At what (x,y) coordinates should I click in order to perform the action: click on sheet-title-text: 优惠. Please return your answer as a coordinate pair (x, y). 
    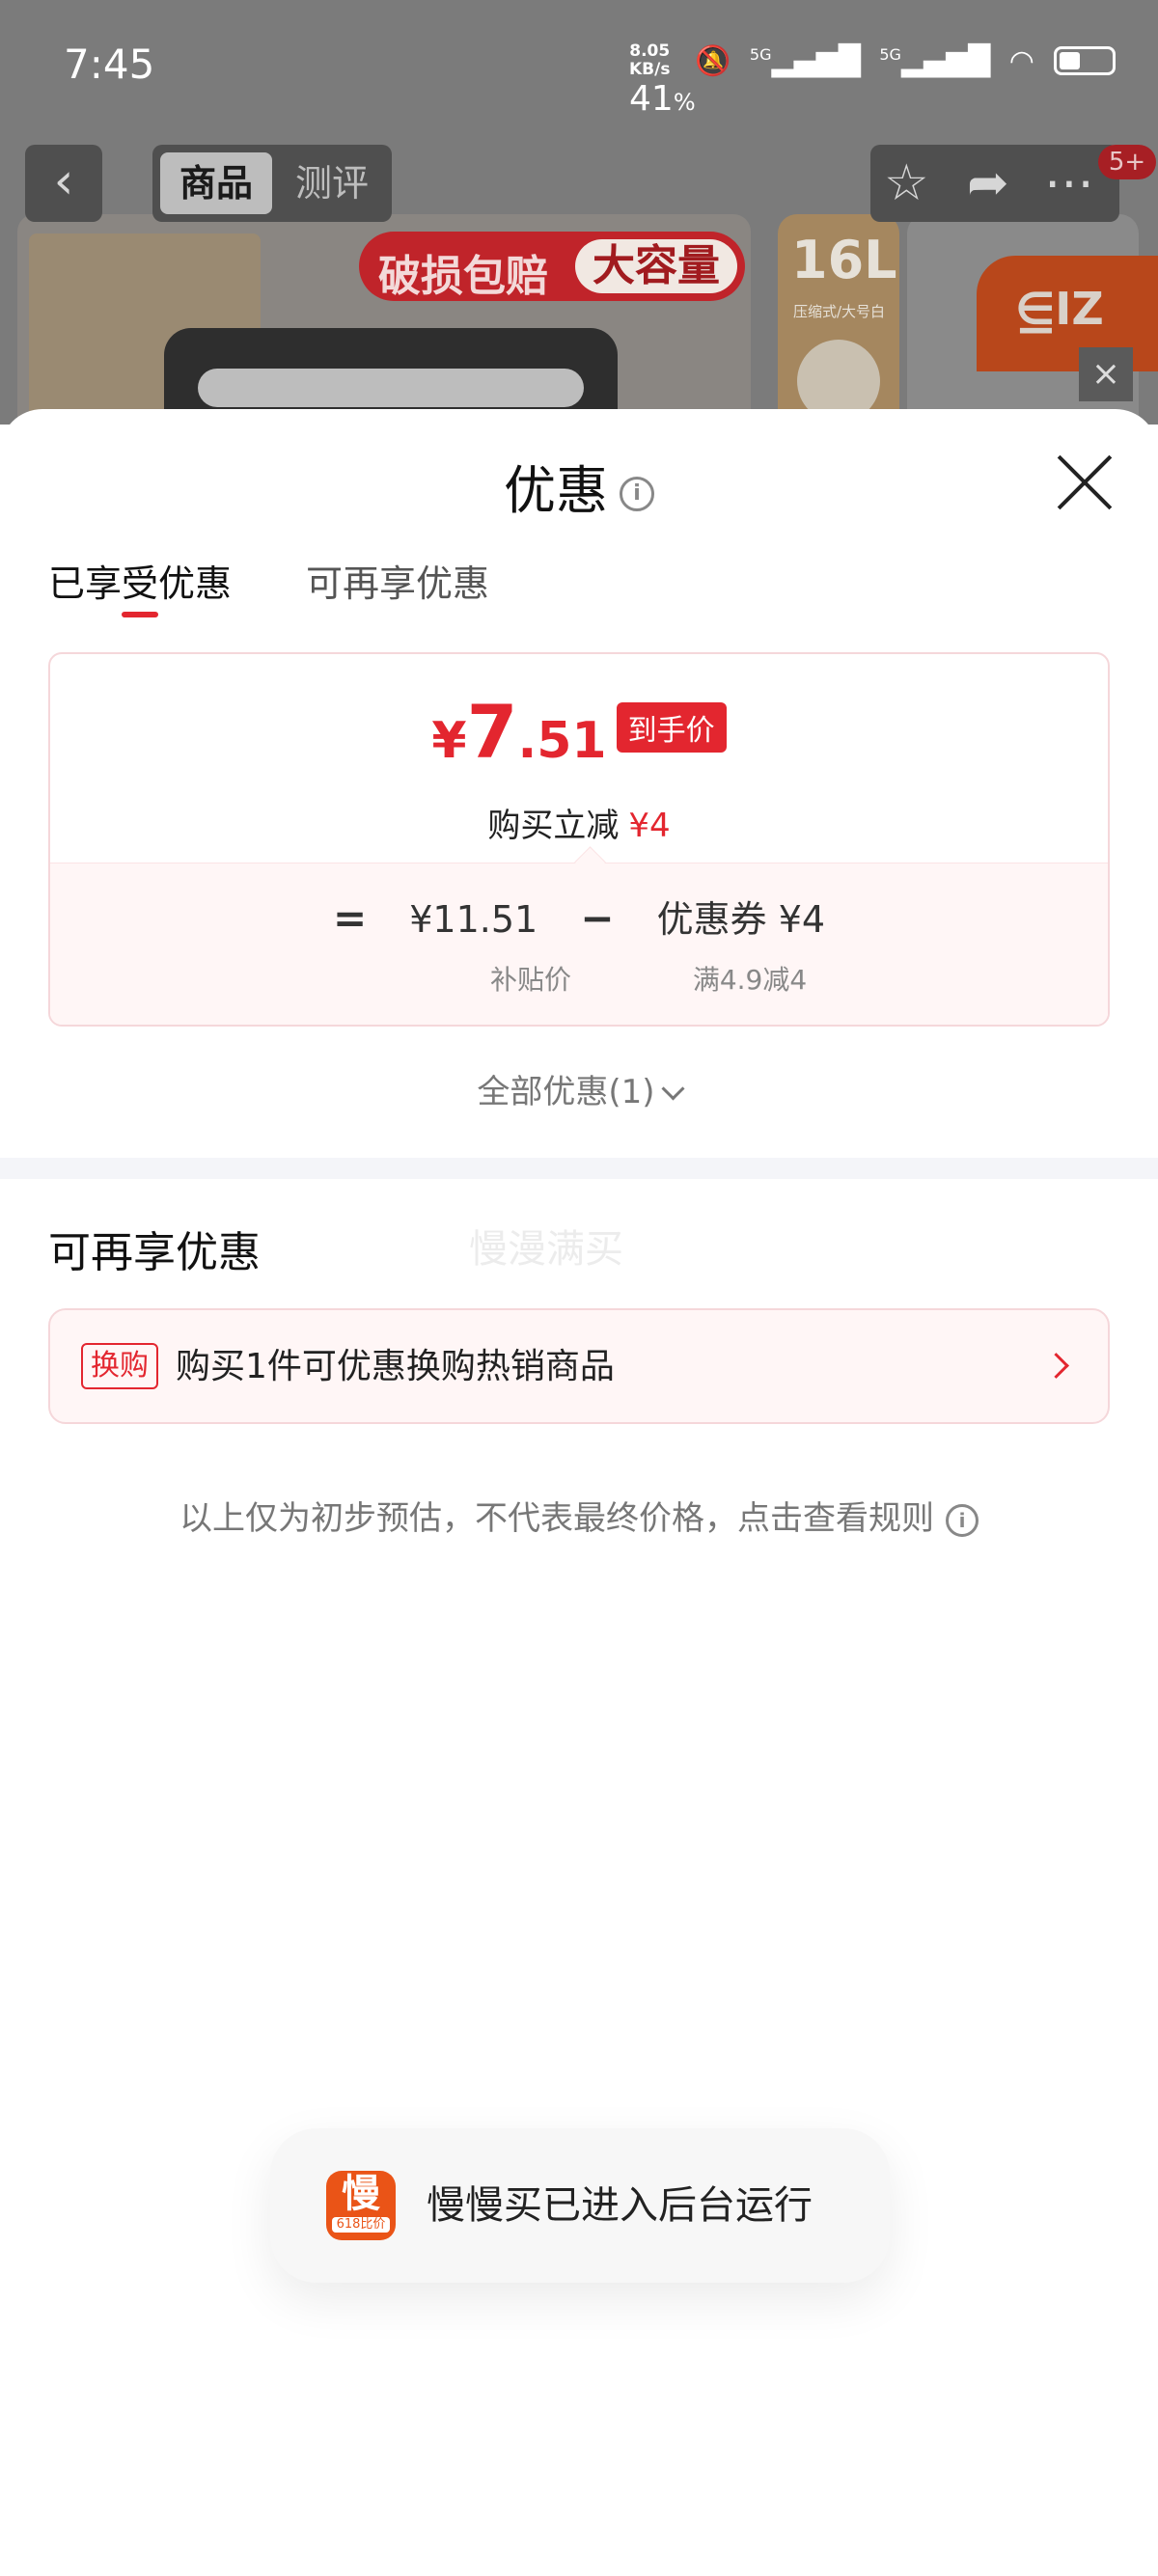
    Looking at the image, I should click on (556, 491).